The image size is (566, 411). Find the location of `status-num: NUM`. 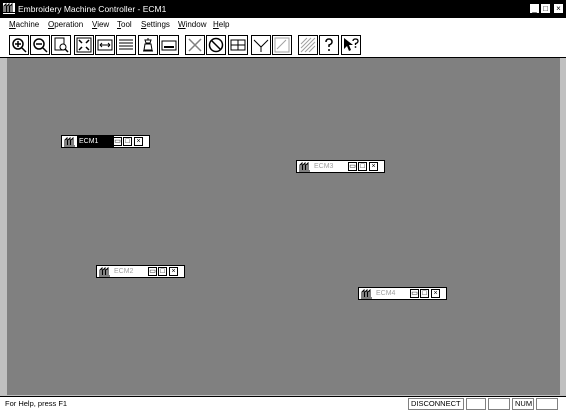

status-num: NUM is located at coordinates (523, 404).